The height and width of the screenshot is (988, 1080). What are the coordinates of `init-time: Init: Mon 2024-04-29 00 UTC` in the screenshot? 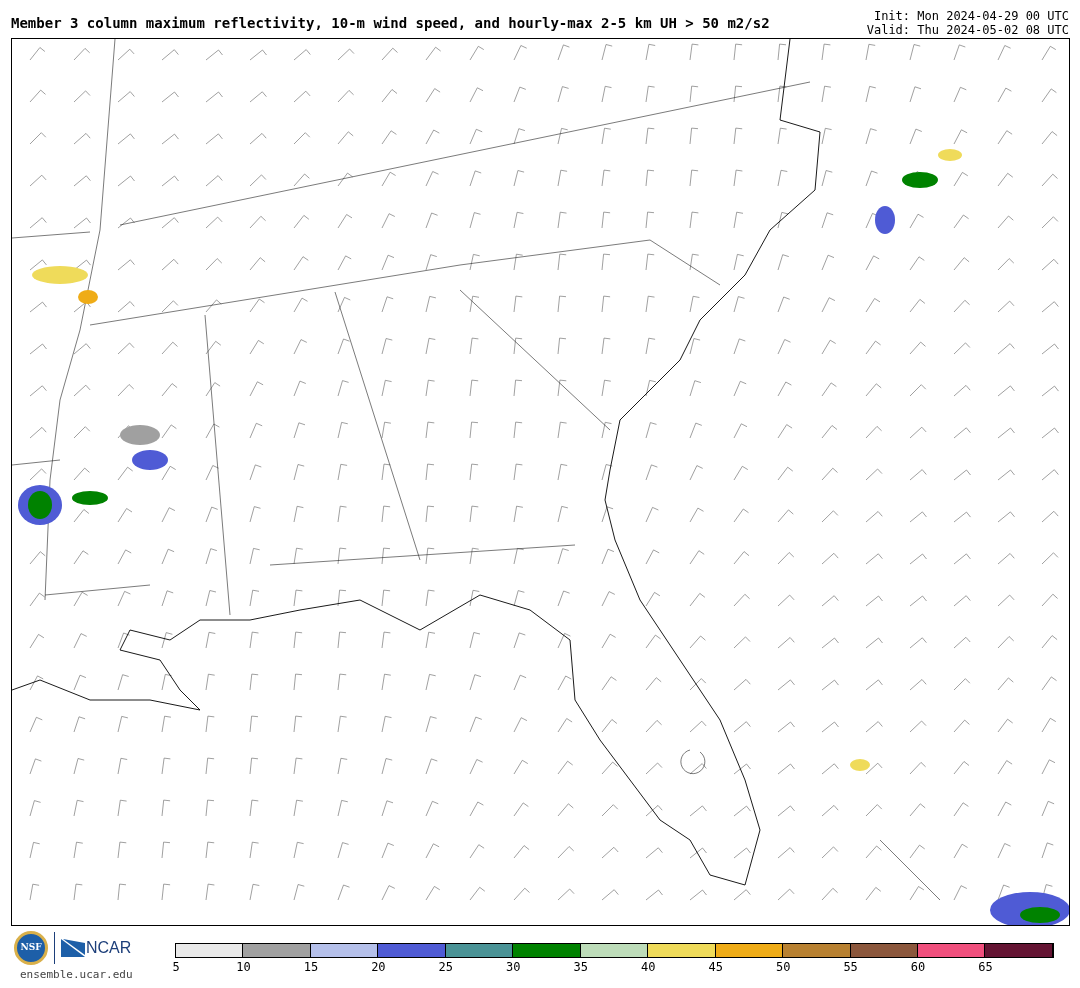 It's located at (971, 16).